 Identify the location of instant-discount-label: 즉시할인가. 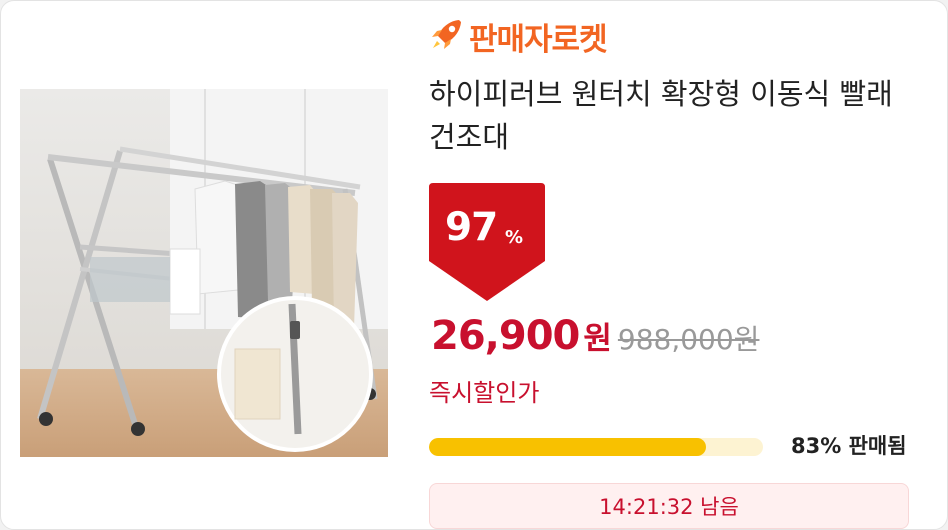
(484, 393).